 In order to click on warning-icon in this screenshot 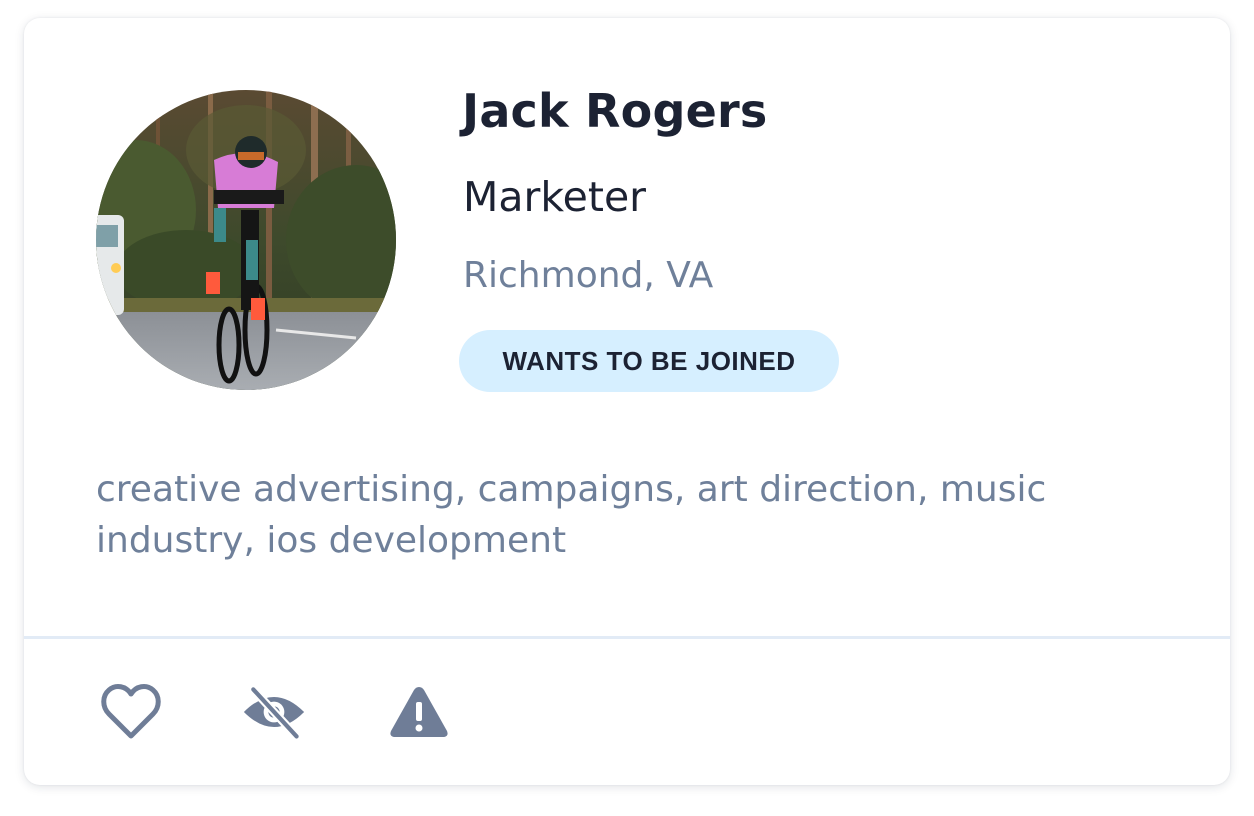, I will do `click(419, 712)`.